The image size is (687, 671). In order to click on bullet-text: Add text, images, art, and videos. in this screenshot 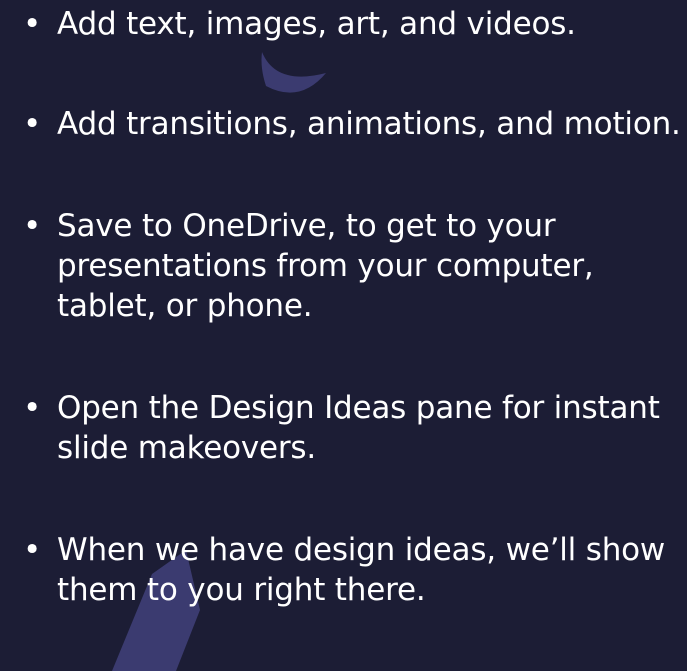, I will do `click(316, 24)`.